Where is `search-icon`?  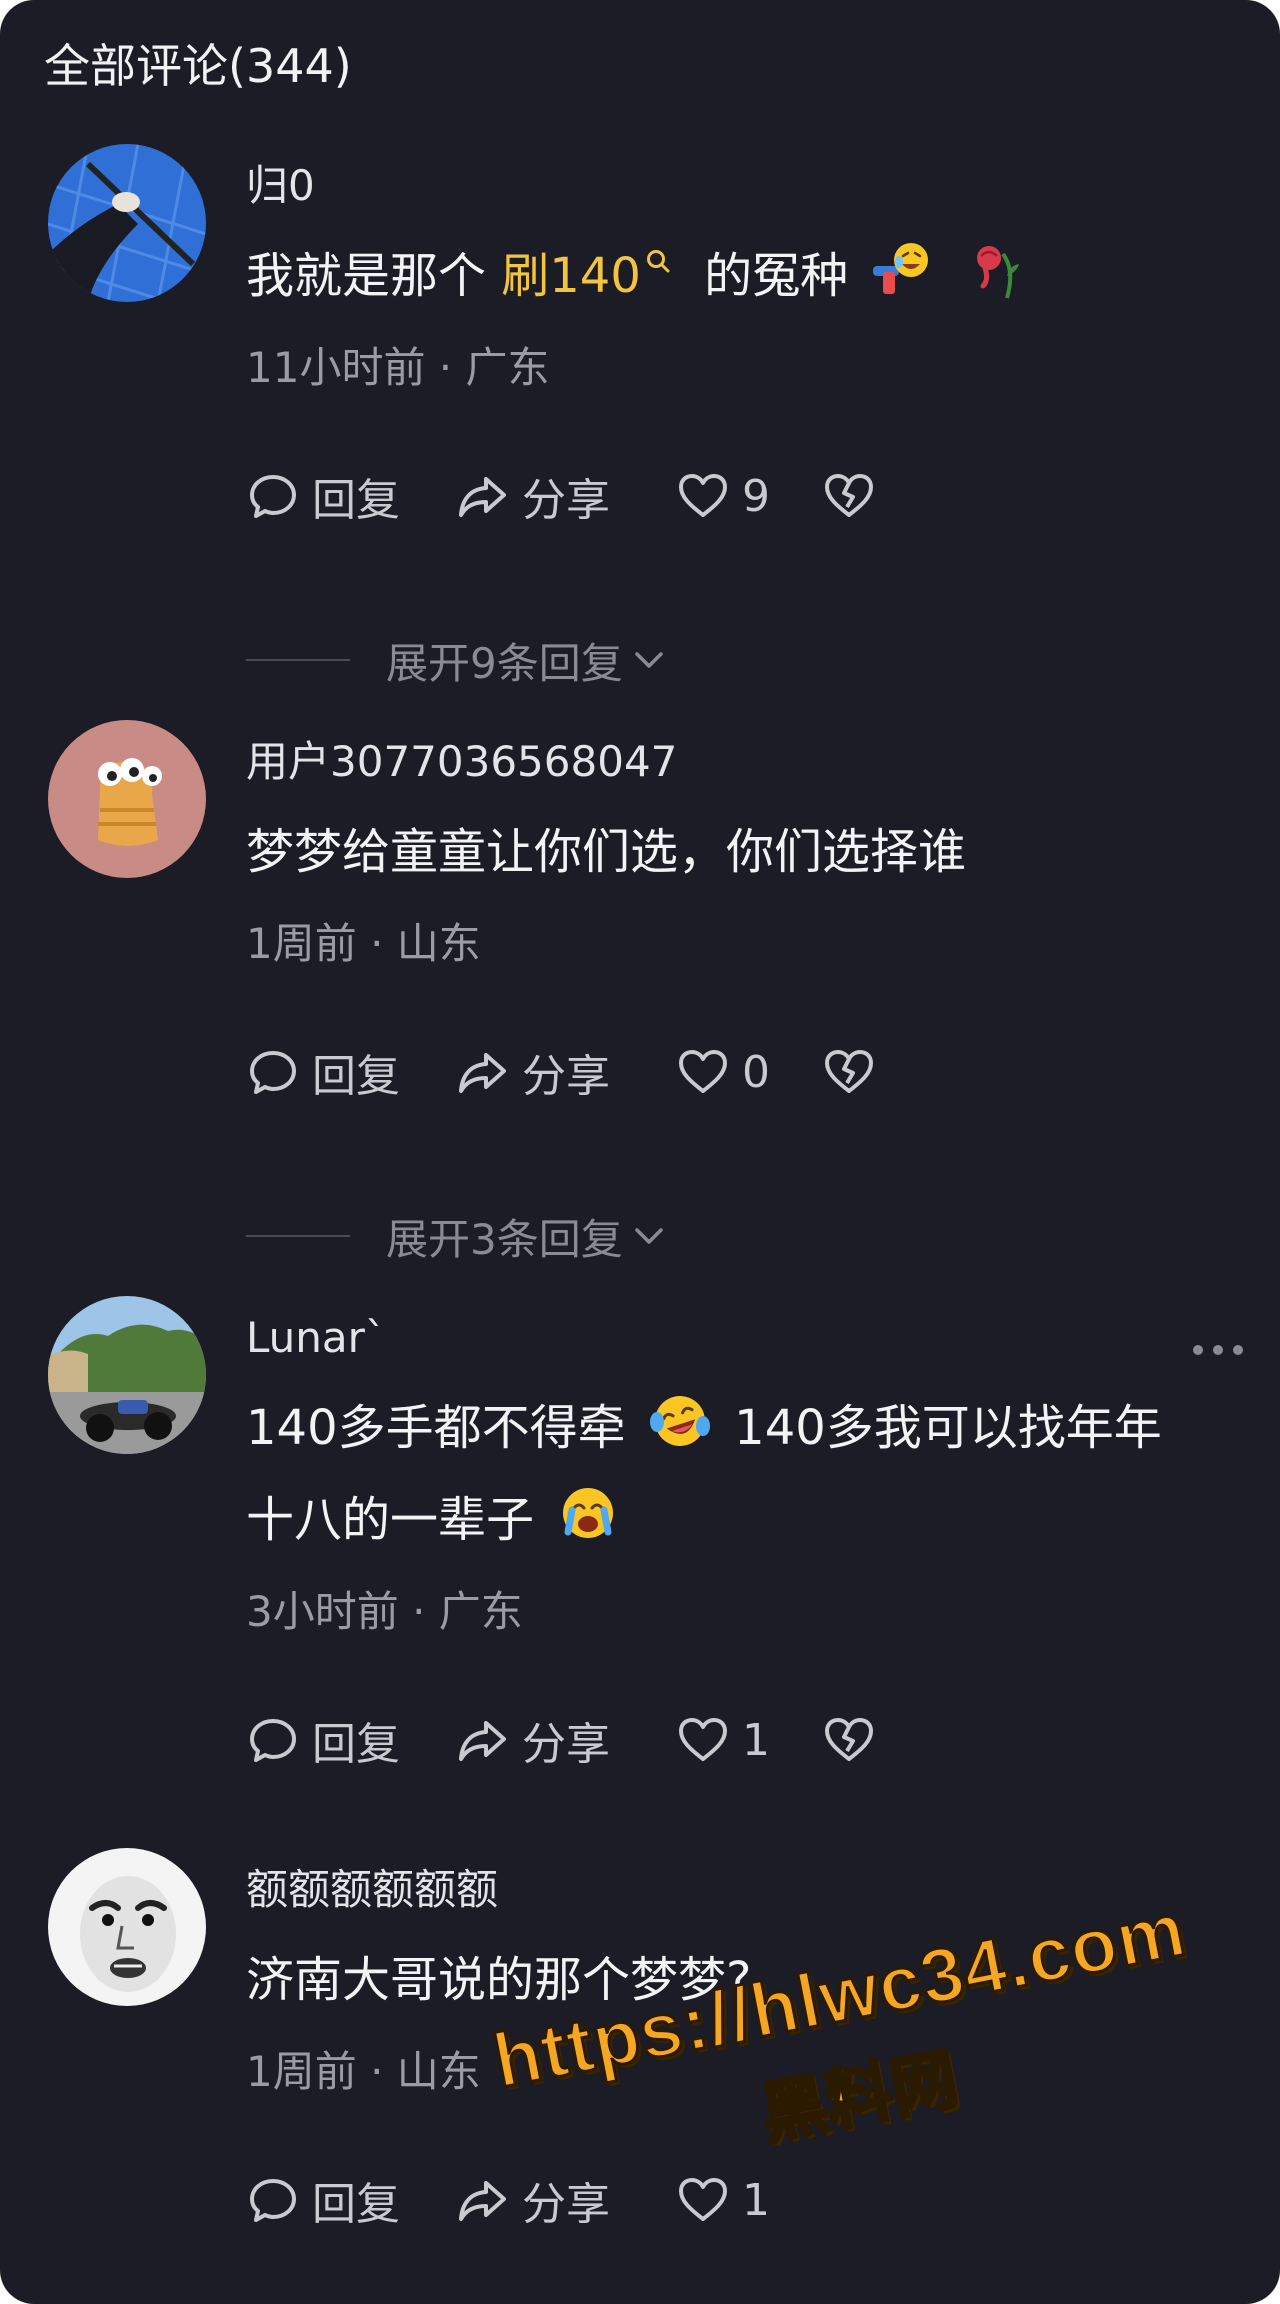 search-icon is located at coordinates (658, 261).